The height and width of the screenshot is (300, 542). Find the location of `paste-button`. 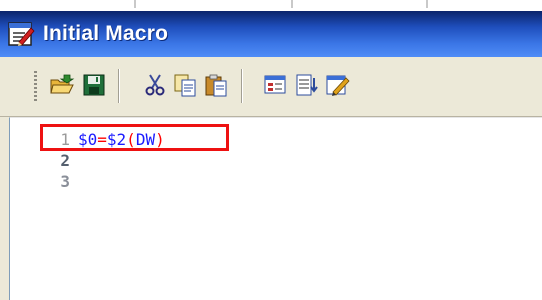

paste-button is located at coordinates (216, 85).